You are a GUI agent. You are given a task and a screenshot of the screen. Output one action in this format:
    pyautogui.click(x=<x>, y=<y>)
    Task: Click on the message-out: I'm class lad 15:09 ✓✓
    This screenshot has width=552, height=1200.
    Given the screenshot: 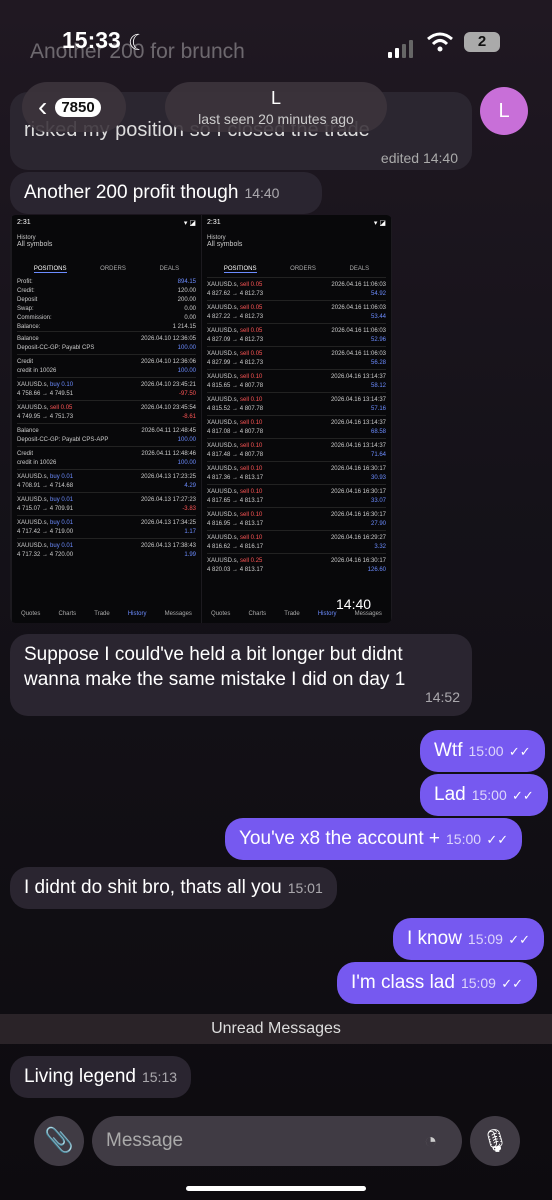 What is the action you would take?
    pyautogui.click(x=437, y=983)
    